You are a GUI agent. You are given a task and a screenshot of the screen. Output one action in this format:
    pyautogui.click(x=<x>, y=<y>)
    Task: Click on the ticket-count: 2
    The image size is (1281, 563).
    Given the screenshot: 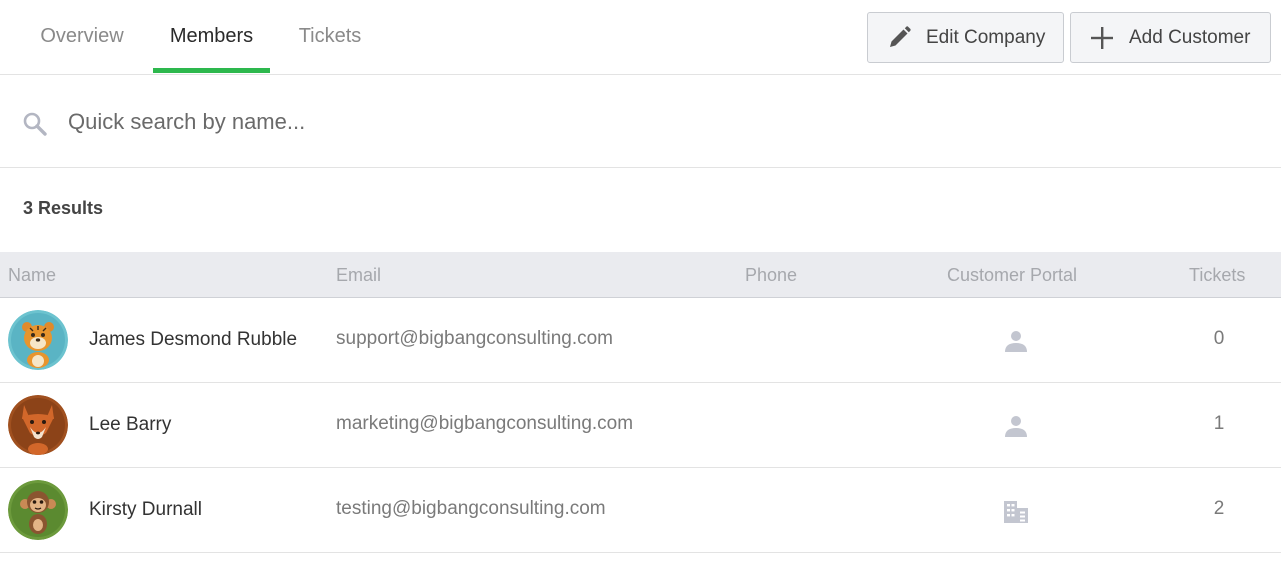 What is the action you would take?
    pyautogui.click(x=1219, y=508)
    